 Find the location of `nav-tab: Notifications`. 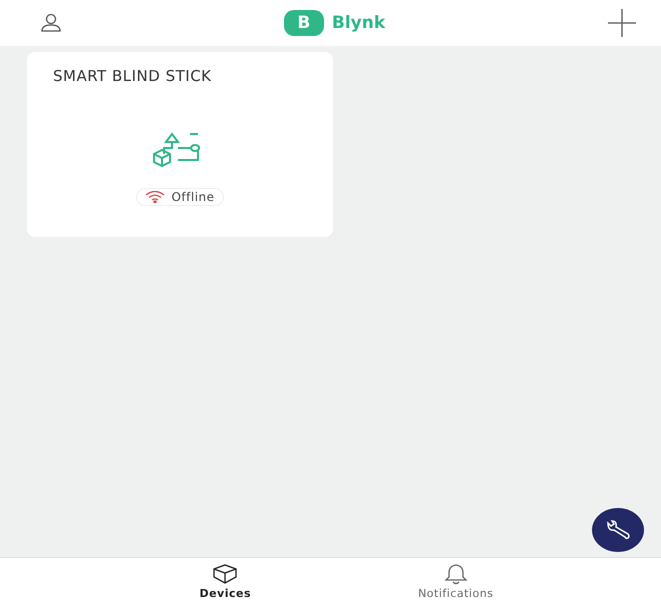

nav-tab: Notifications is located at coordinates (455, 581).